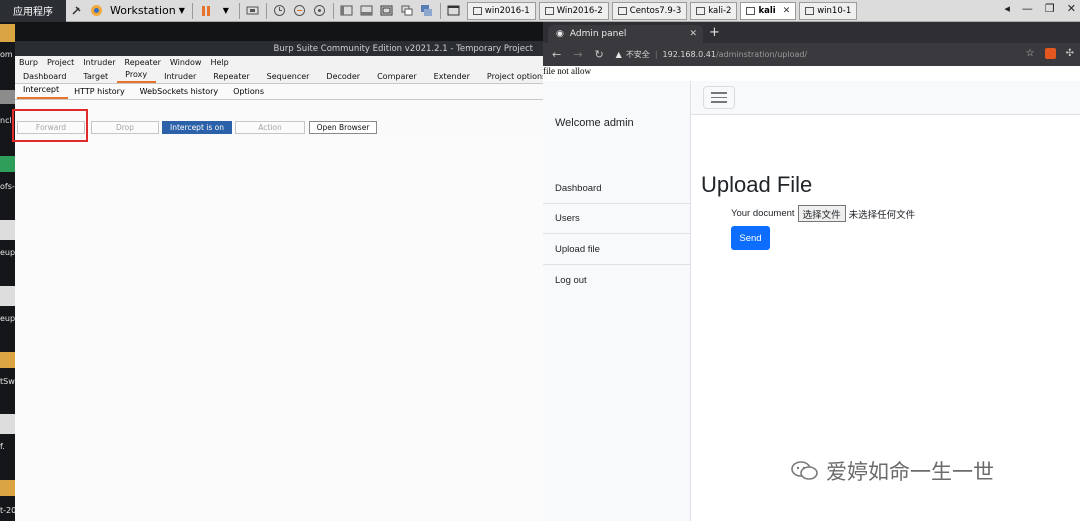 This screenshot has height=521, width=1080. What do you see at coordinates (270, 127) in the screenshot?
I see `action-button: Action` at bounding box center [270, 127].